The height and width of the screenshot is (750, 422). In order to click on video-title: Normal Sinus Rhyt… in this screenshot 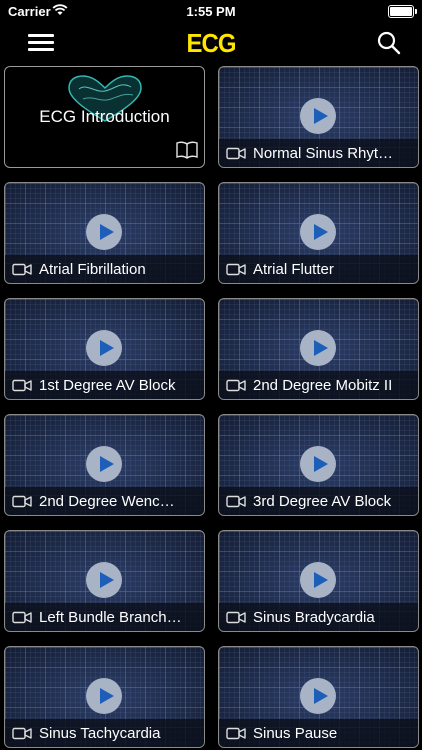, I will do `click(323, 153)`.